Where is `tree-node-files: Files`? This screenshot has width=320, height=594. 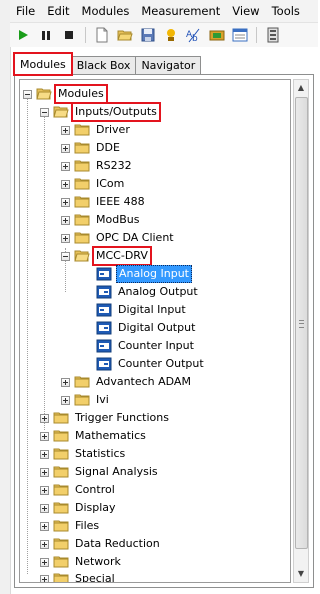
tree-node-files: Files is located at coordinates (70, 526).